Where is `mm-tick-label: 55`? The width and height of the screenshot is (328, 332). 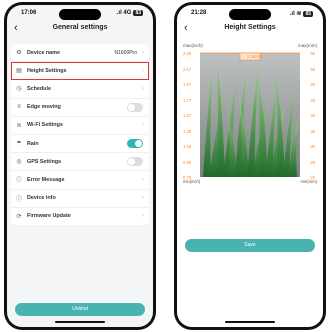
mm-tick-label: 55 is located at coordinates (312, 69).